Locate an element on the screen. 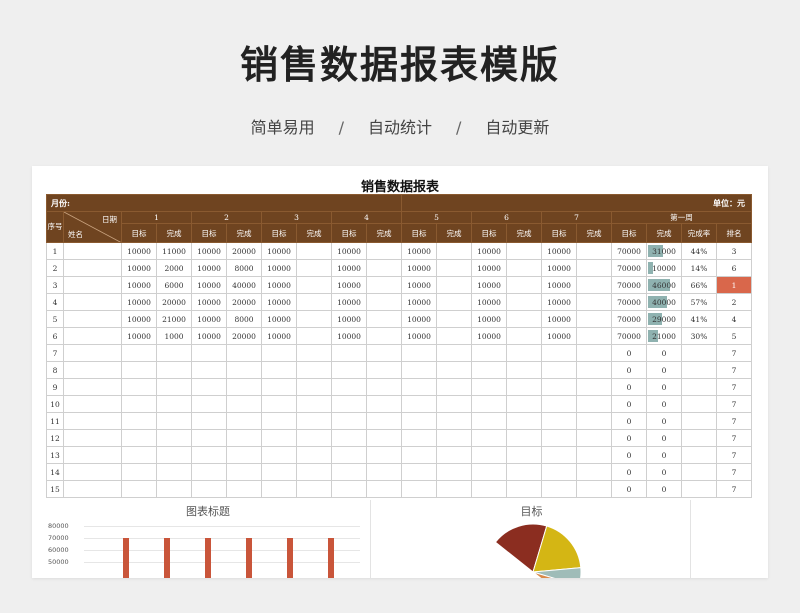  rank-cell: 3 is located at coordinates (734, 251).